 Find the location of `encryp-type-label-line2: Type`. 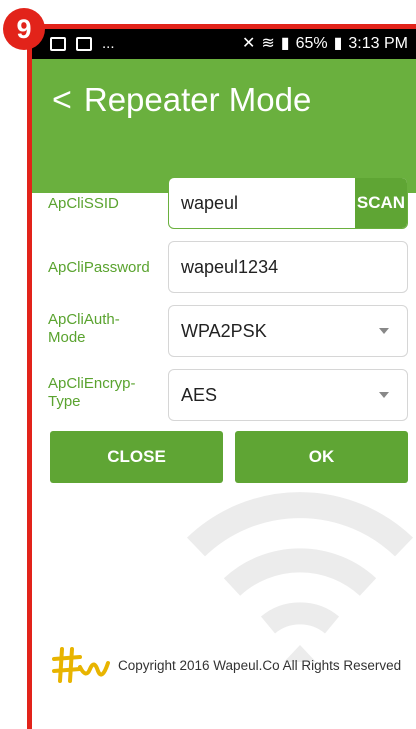

encryp-type-label-line2: Type is located at coordinates (64, 401).